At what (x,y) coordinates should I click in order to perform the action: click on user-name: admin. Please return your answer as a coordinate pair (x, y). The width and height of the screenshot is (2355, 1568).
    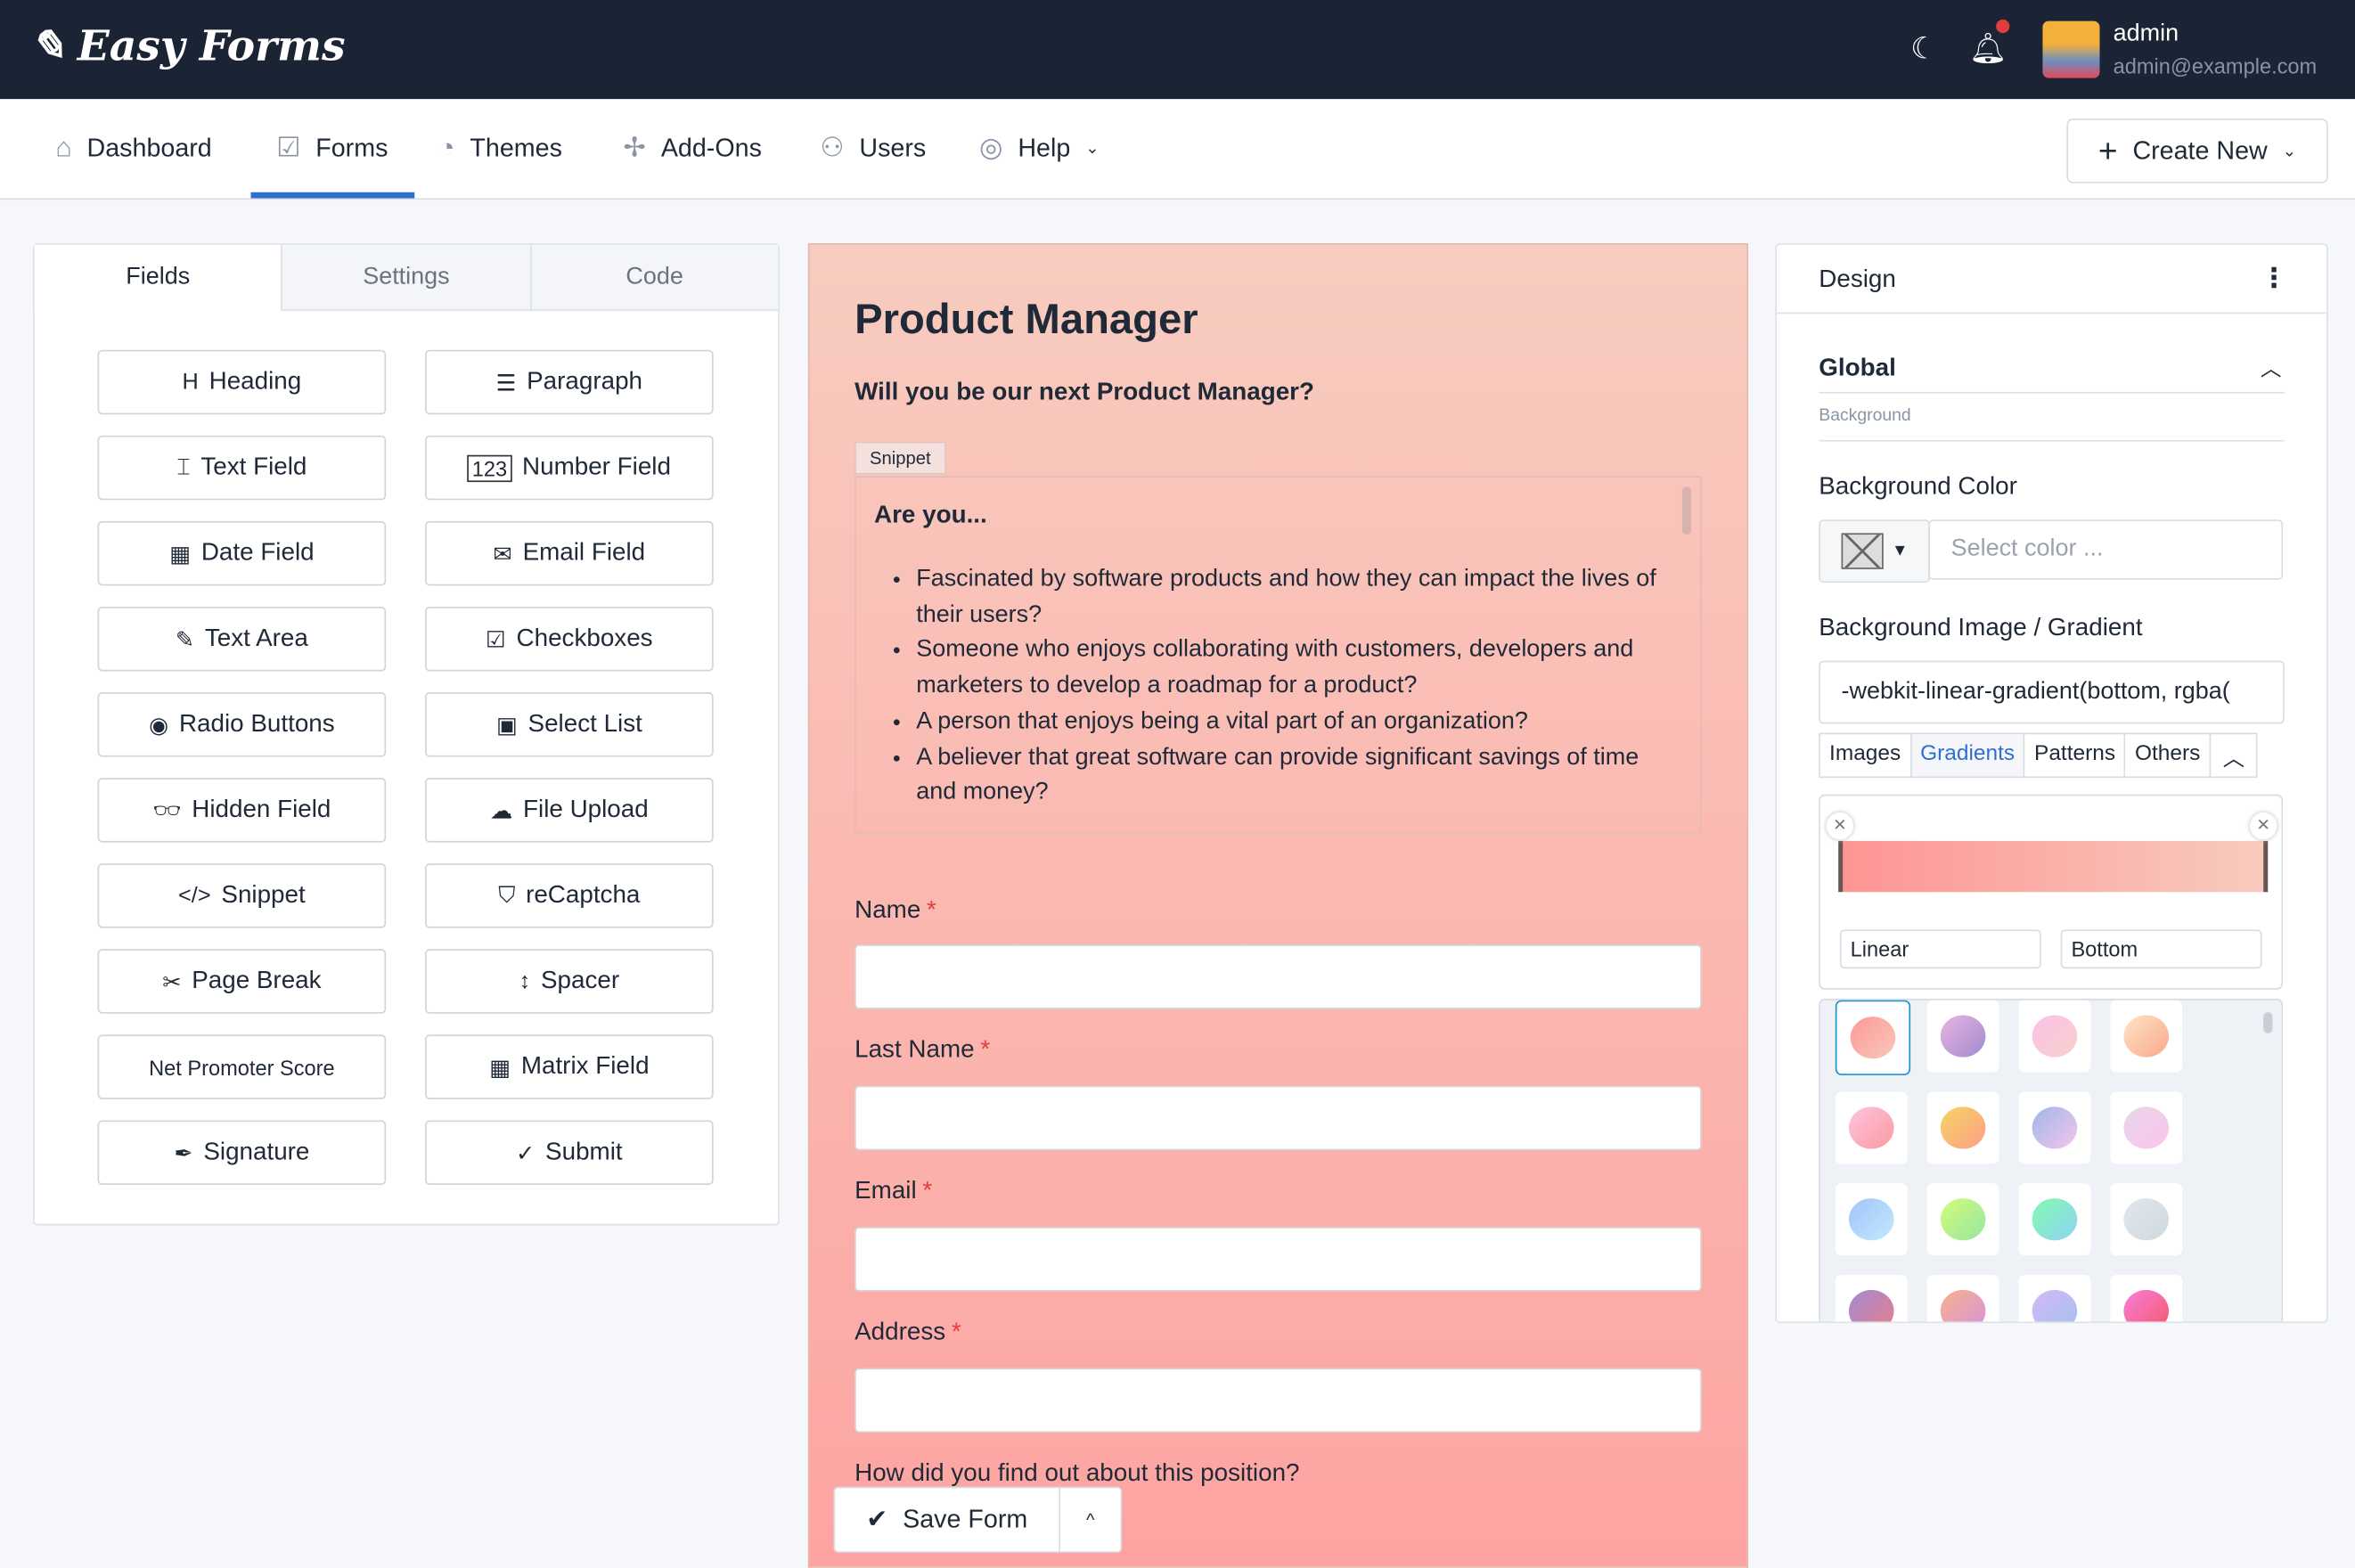
    Looking at the image, I should click on (2146, 34).